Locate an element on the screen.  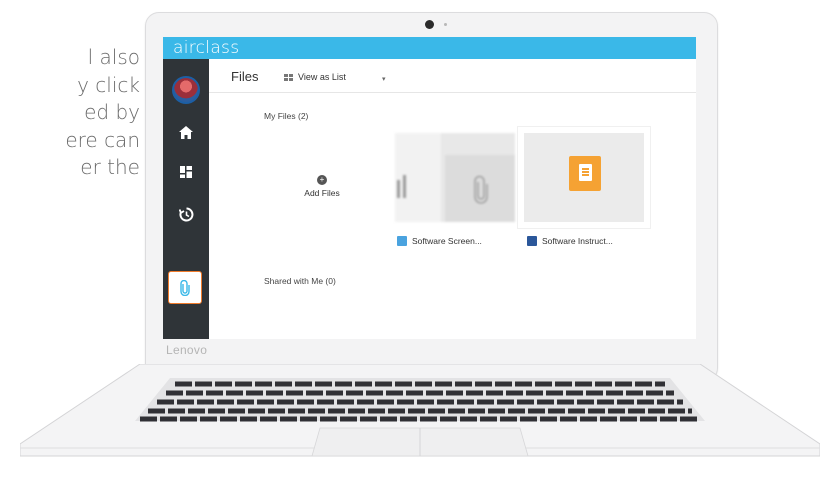
my-files-heading: My Files (2) is located at coordinates (286, 116).